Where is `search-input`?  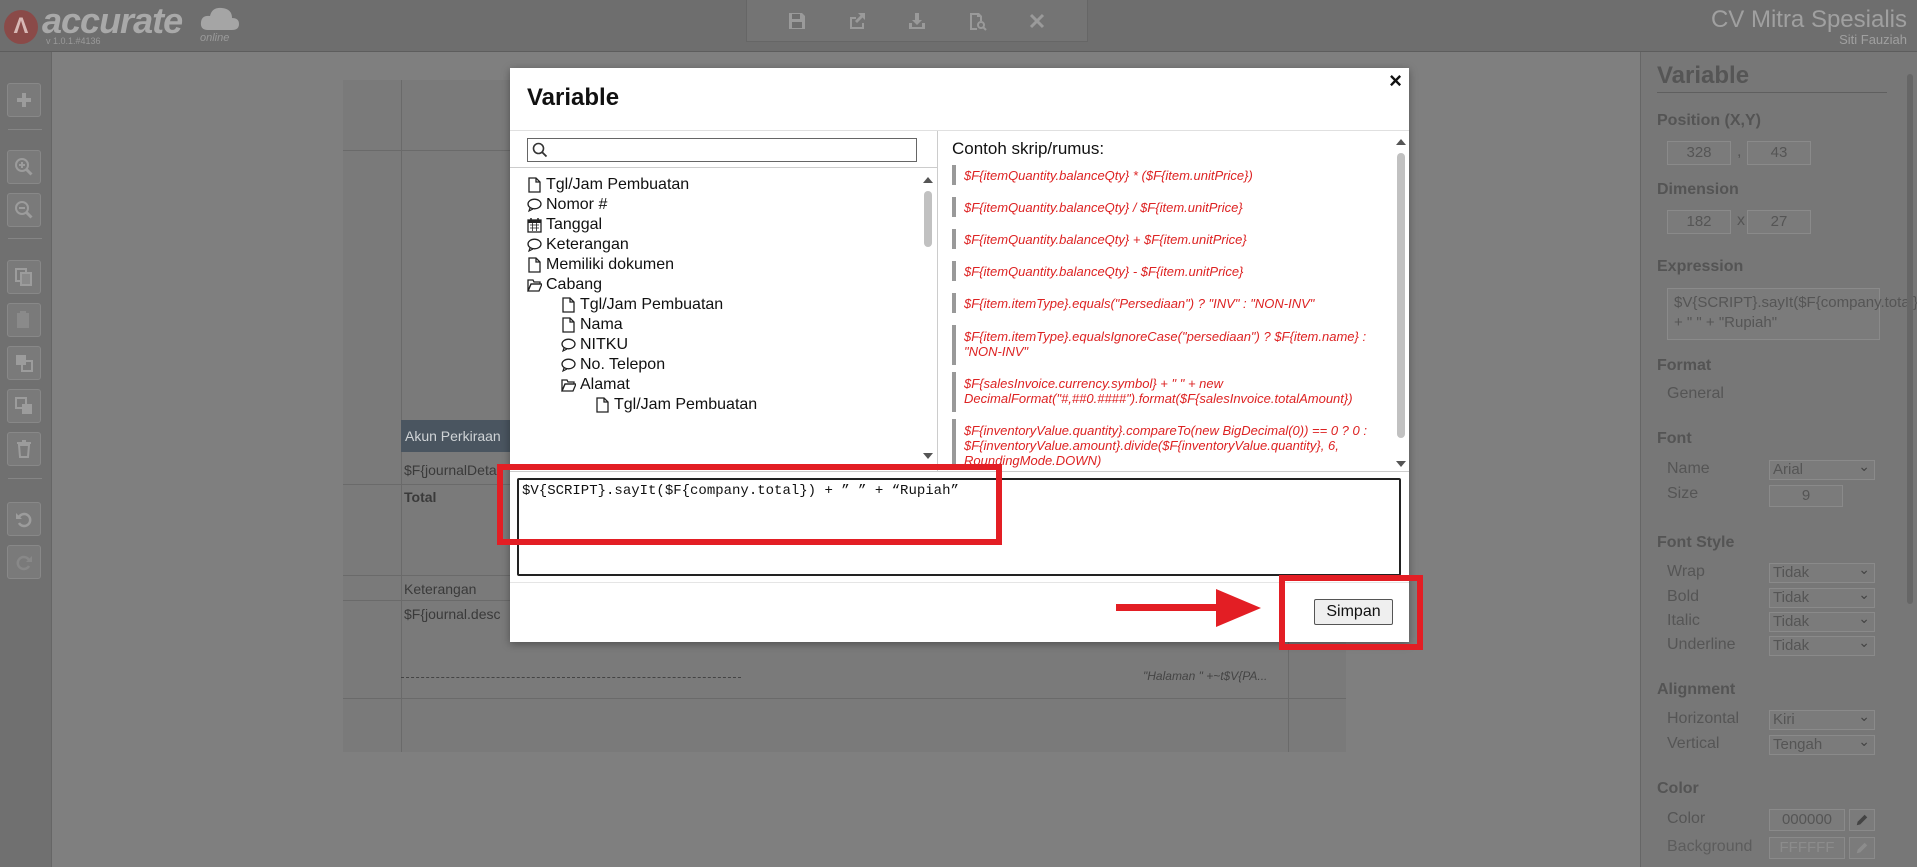 search-input is located at coordinates (732, 150).